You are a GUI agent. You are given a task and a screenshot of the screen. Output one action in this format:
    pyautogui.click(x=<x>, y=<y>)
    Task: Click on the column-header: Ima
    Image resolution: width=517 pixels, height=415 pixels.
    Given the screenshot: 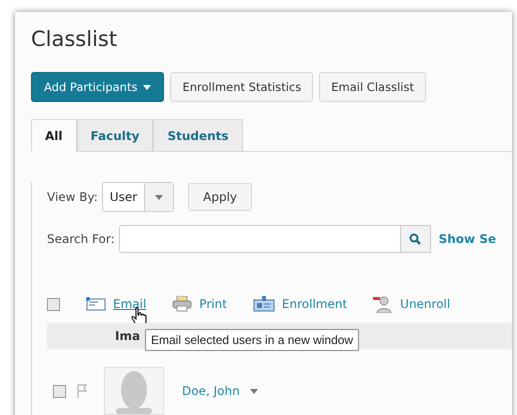 What is the action you would take?
    pyautogui.click(x=127, y=336)
    